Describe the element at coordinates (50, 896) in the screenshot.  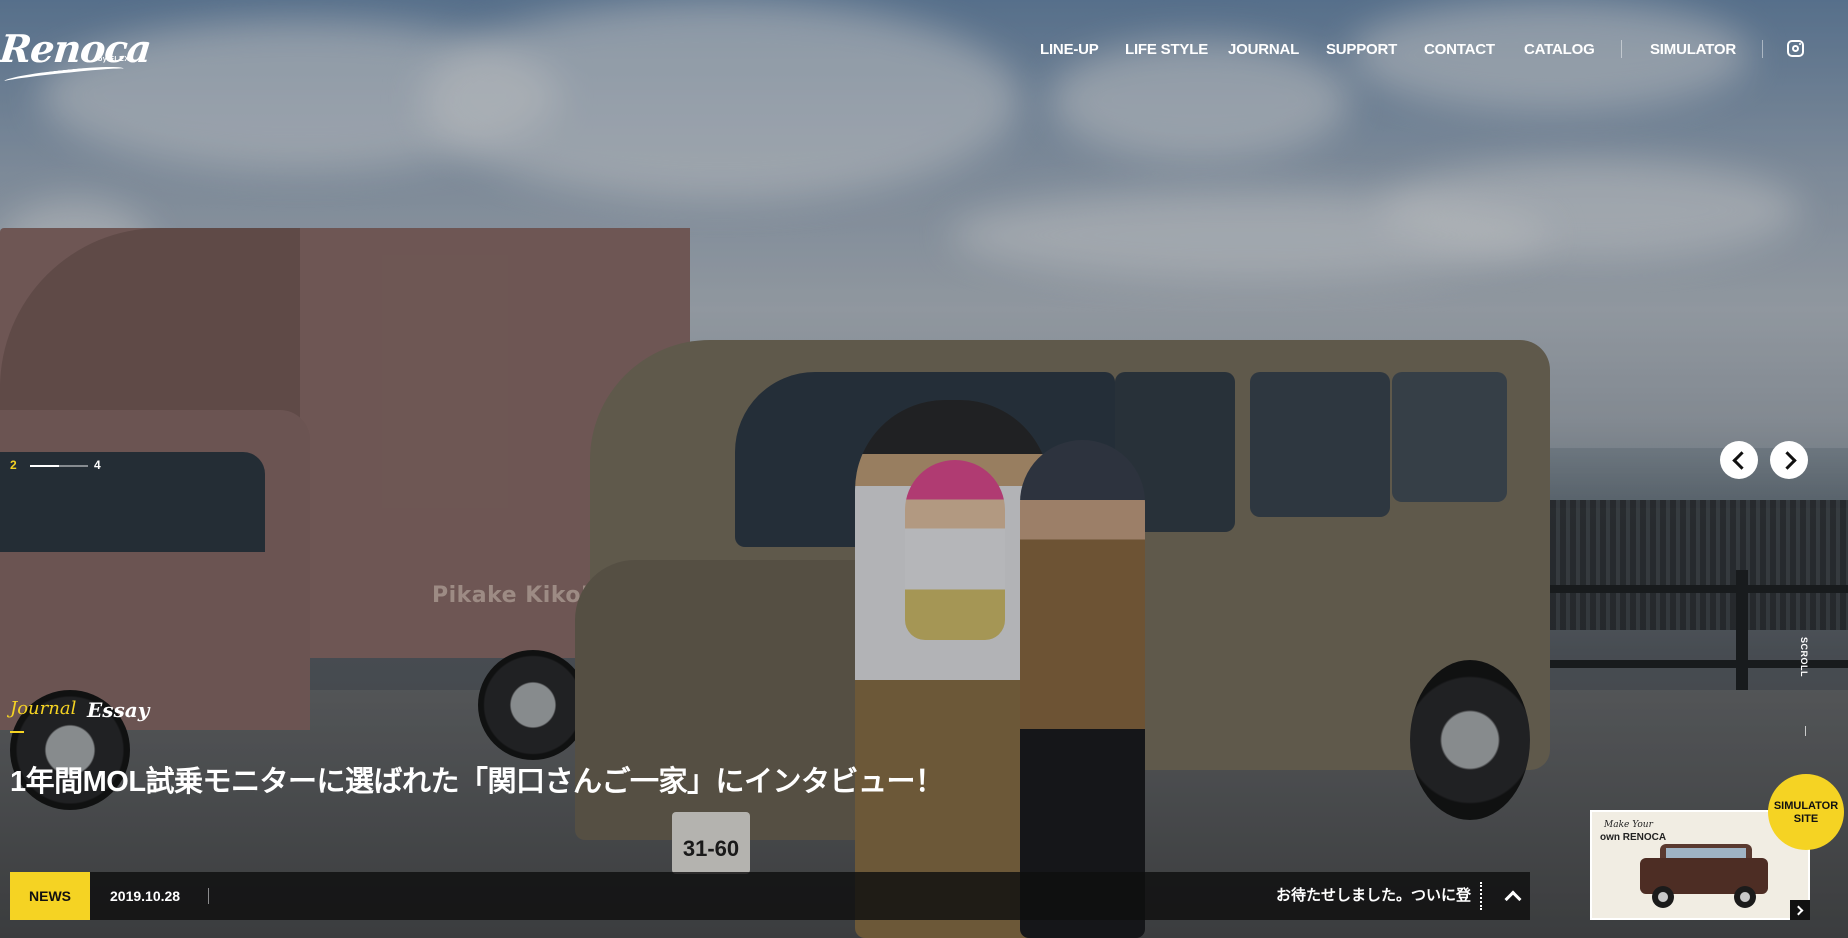
I see `news-label: NEWS` at that location.